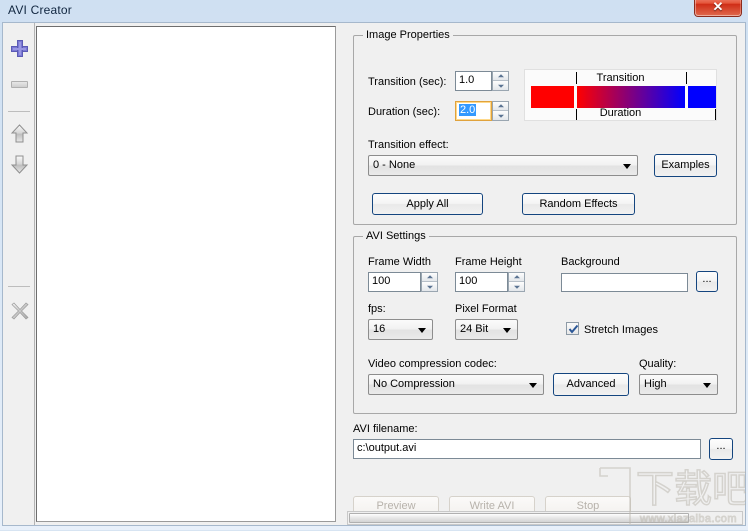 The width and height of the screenshot is (748, 531). What do you see at coordinates (400, 329) in the screenshot?
I see `fps-select: 16` at bounding box center [400, 329].